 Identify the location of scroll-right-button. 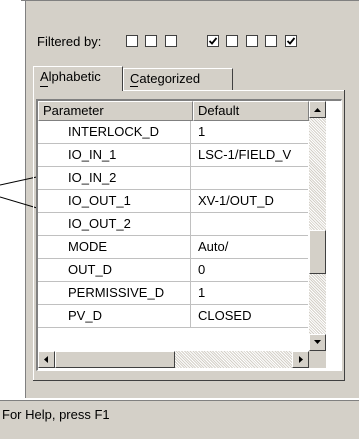
(300, 359).